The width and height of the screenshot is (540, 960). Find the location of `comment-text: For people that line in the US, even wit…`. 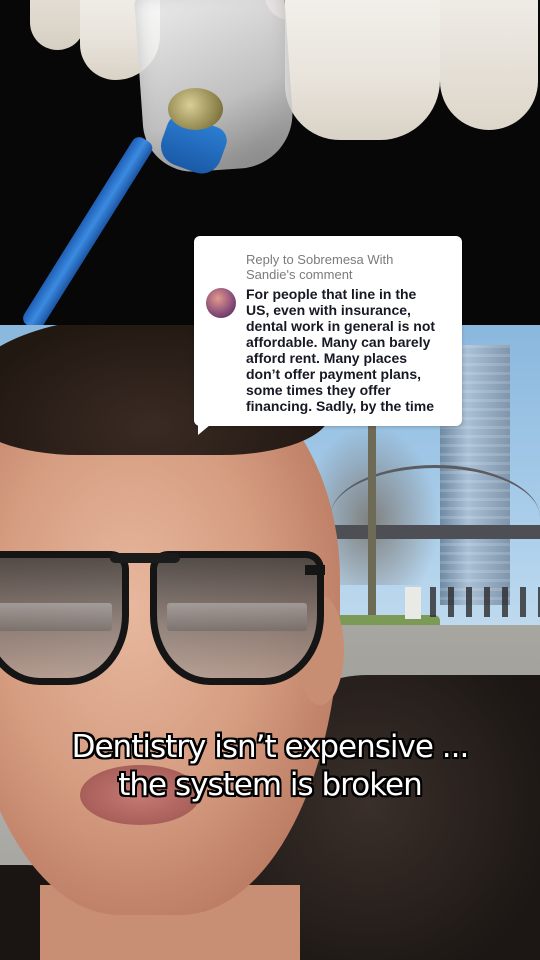

comment-text: For people that line in the US, even wit… is located at coordinates (341, 350).